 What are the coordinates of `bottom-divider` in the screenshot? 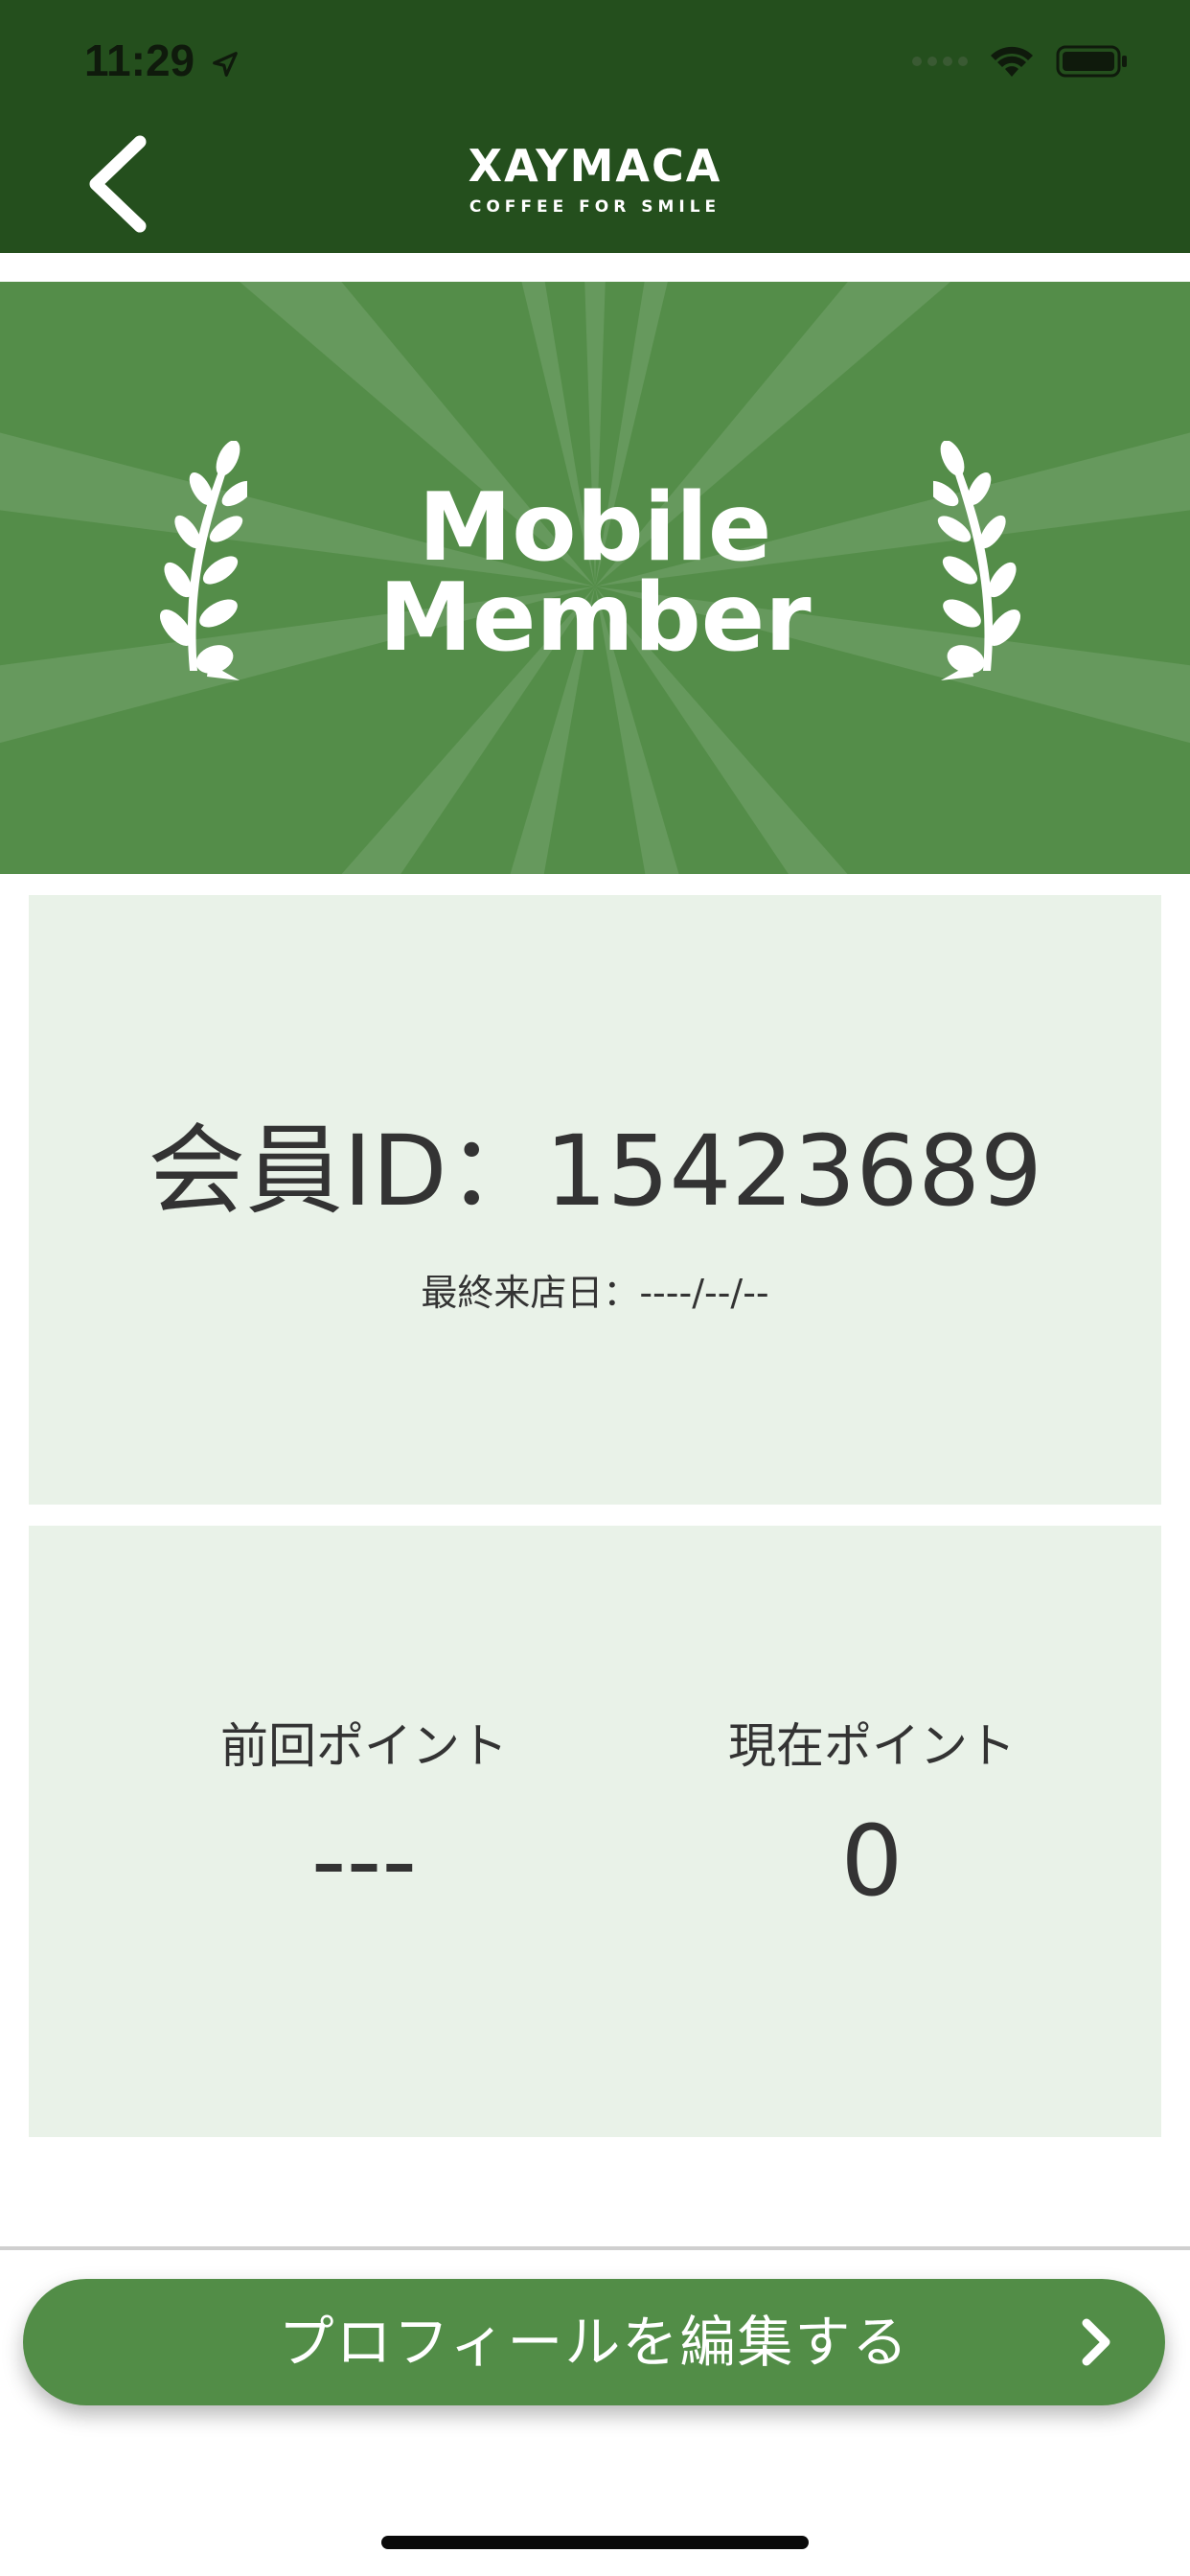 It's located at (595, 2248).